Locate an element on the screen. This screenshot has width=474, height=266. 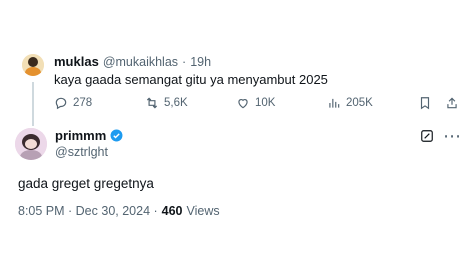
author-handle: @mukaikhlas is located at coordinates (140, 62).